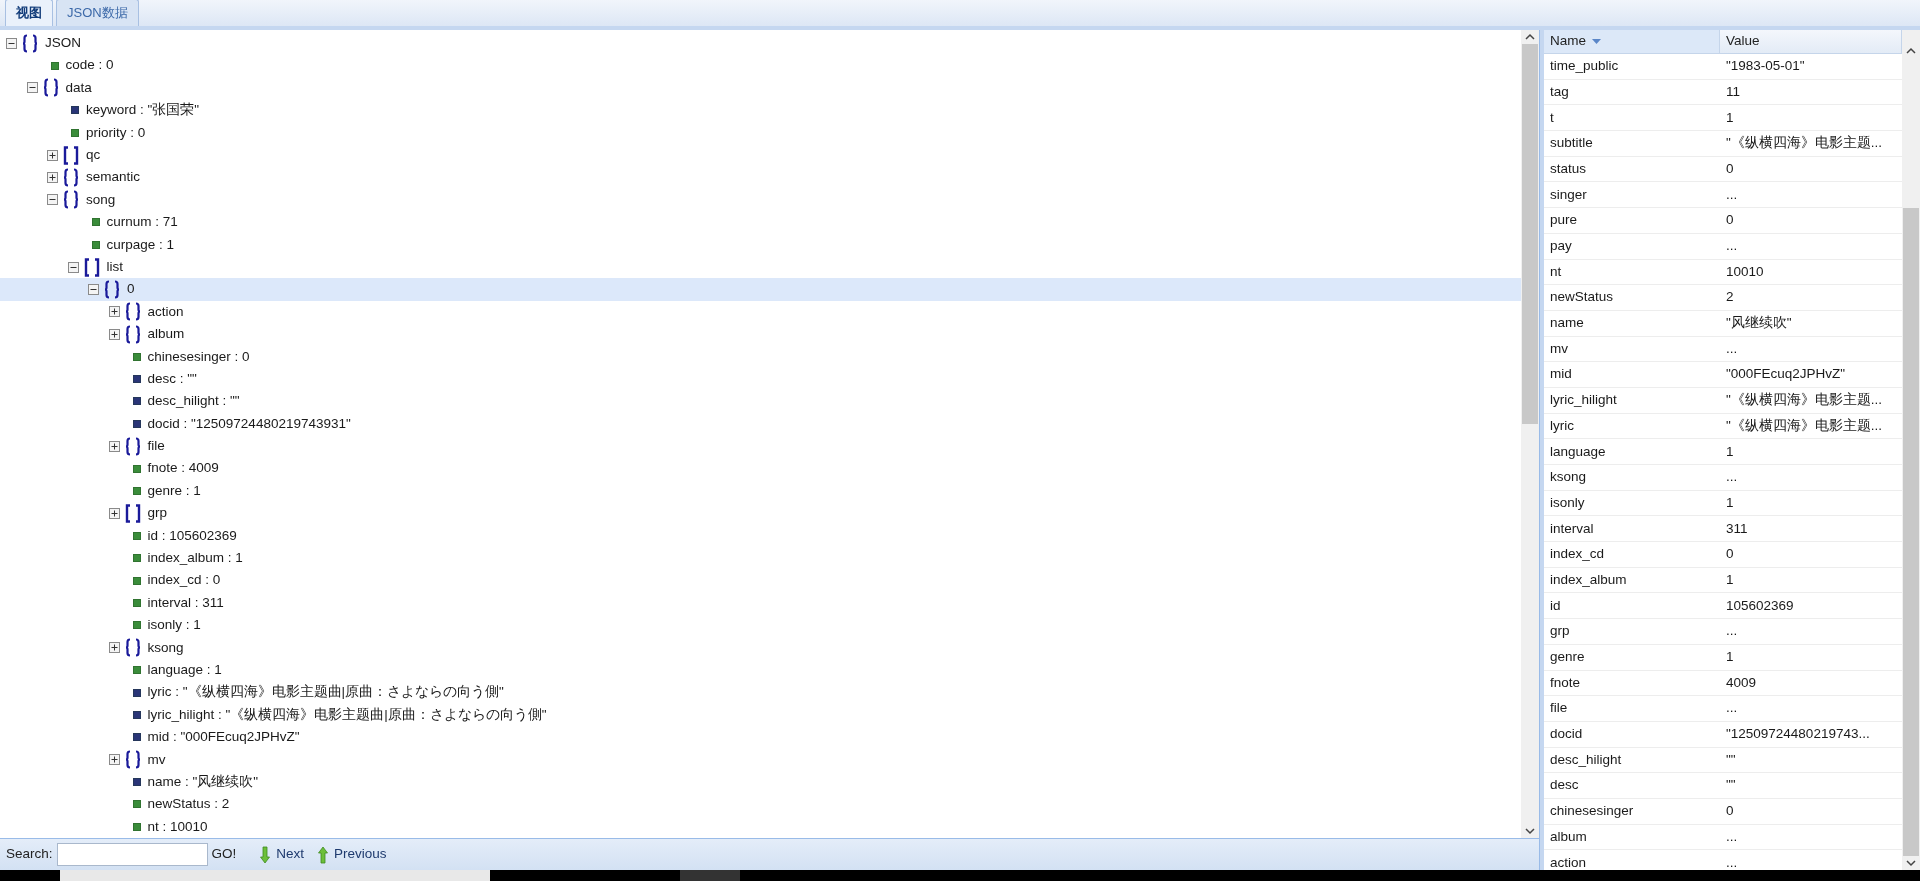  What do you see at coordinates (760, 65) in the screenshot?
I see `tree-row: code : 0` at bounding box center [760, 65].